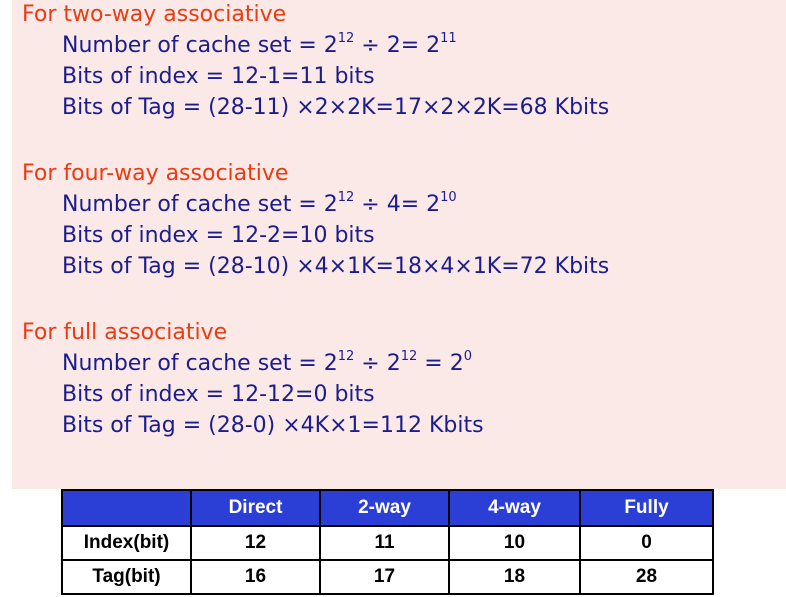 The height and width of the screenshot is (597, 786). I want to click on index-bits-line: Bits of index = 12-12=0 bits, so click(218, 394).